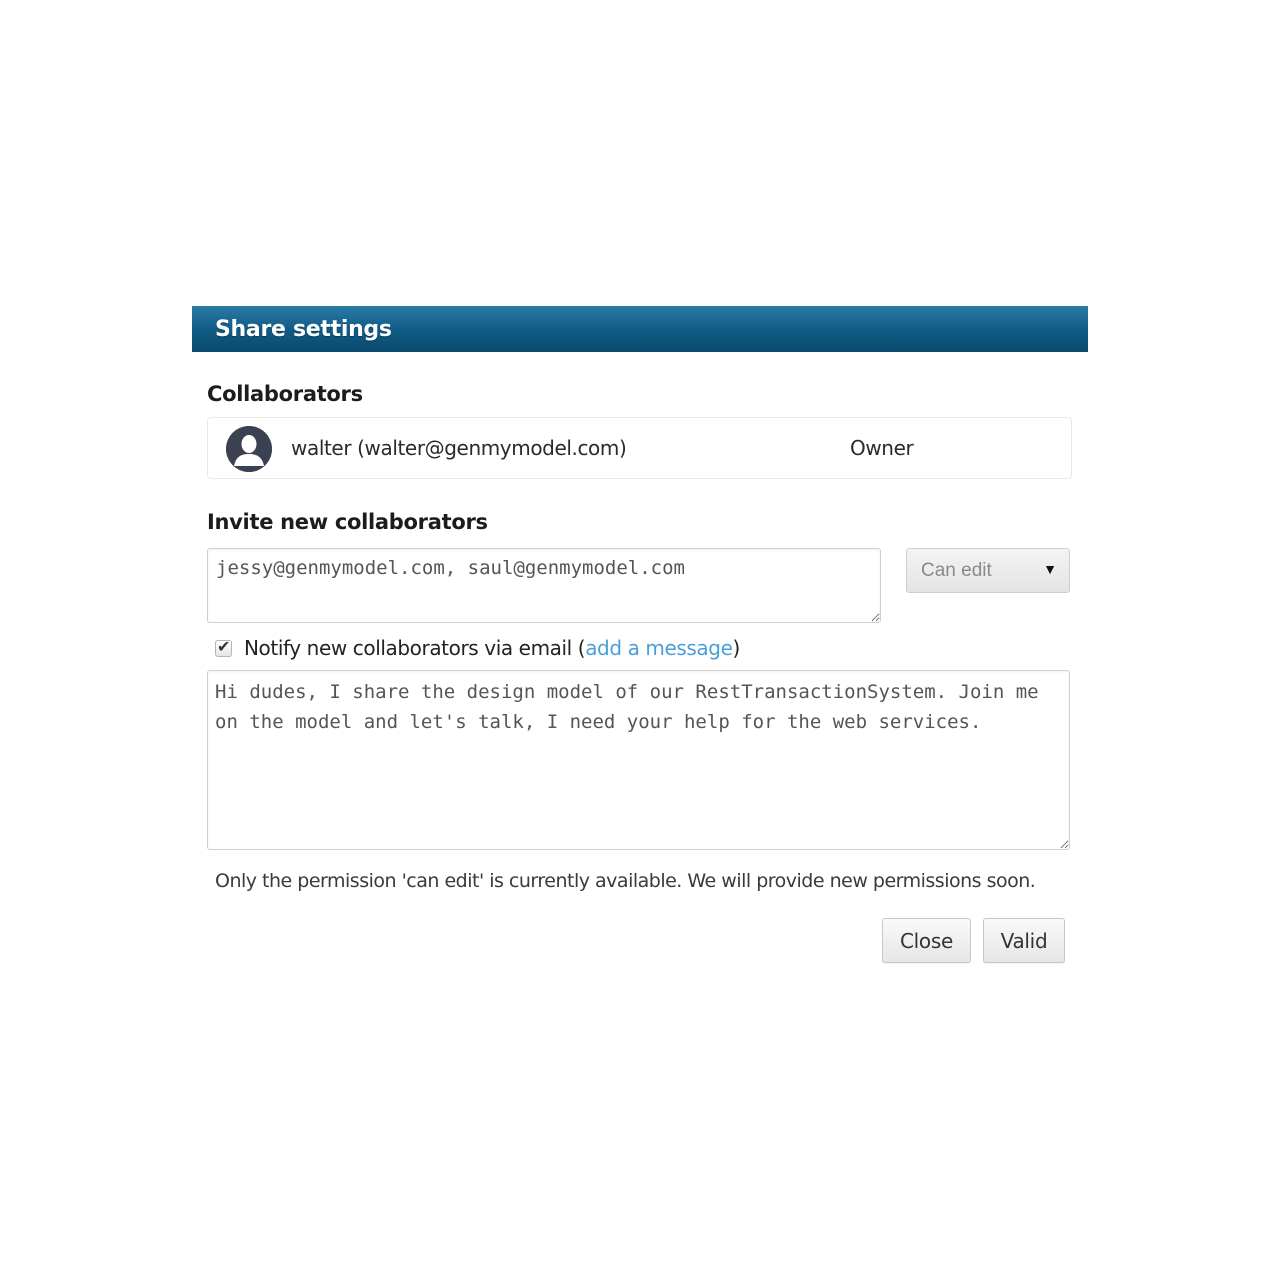 The image size is (1280, 1280). I want to click on invite-emails-input, so click(544, 585).